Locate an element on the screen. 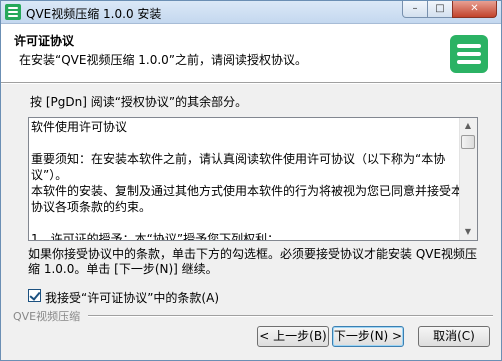  license-line: 1．许可证的授予：本“协议”授予您下列权利： is located at coordinates (155, 236).